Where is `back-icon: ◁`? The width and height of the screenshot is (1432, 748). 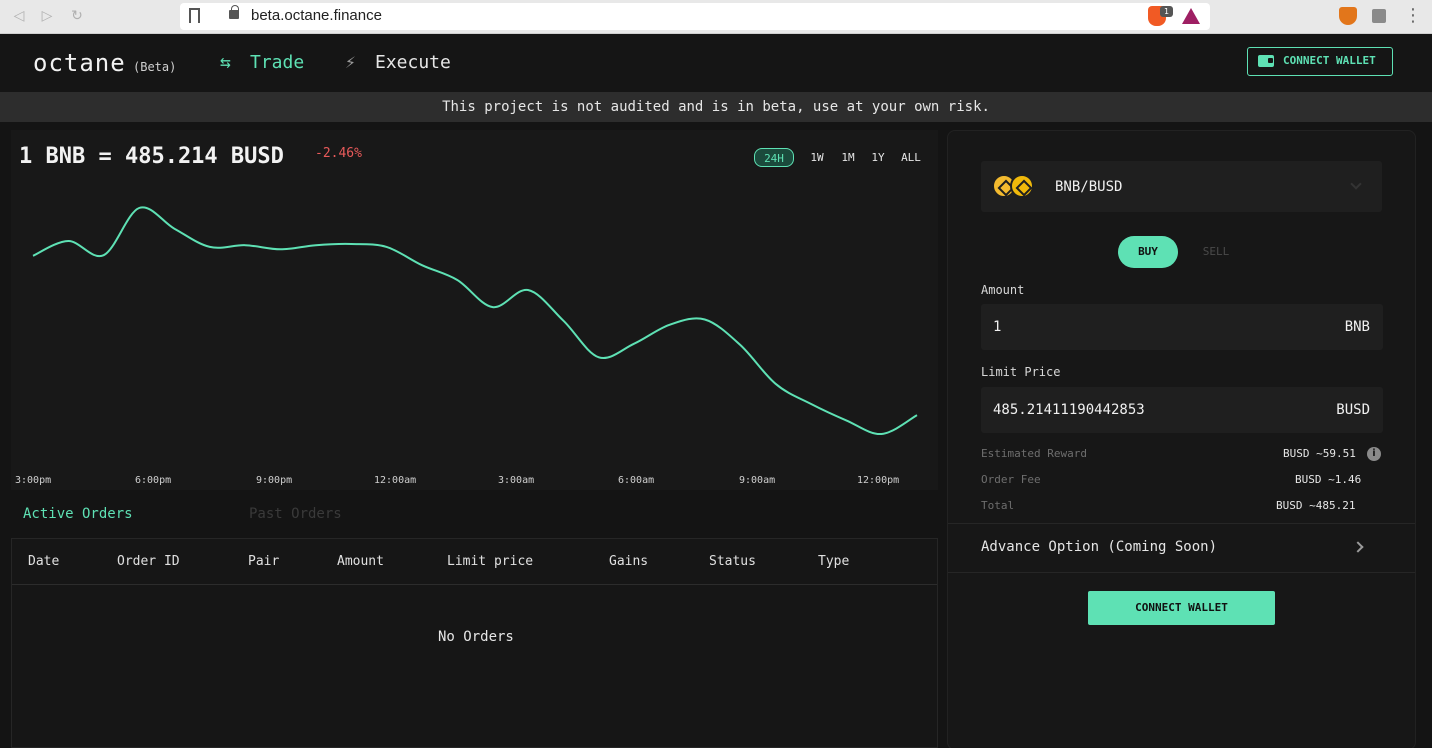 back-icon: ◁ is located at coordinates (19, 16).